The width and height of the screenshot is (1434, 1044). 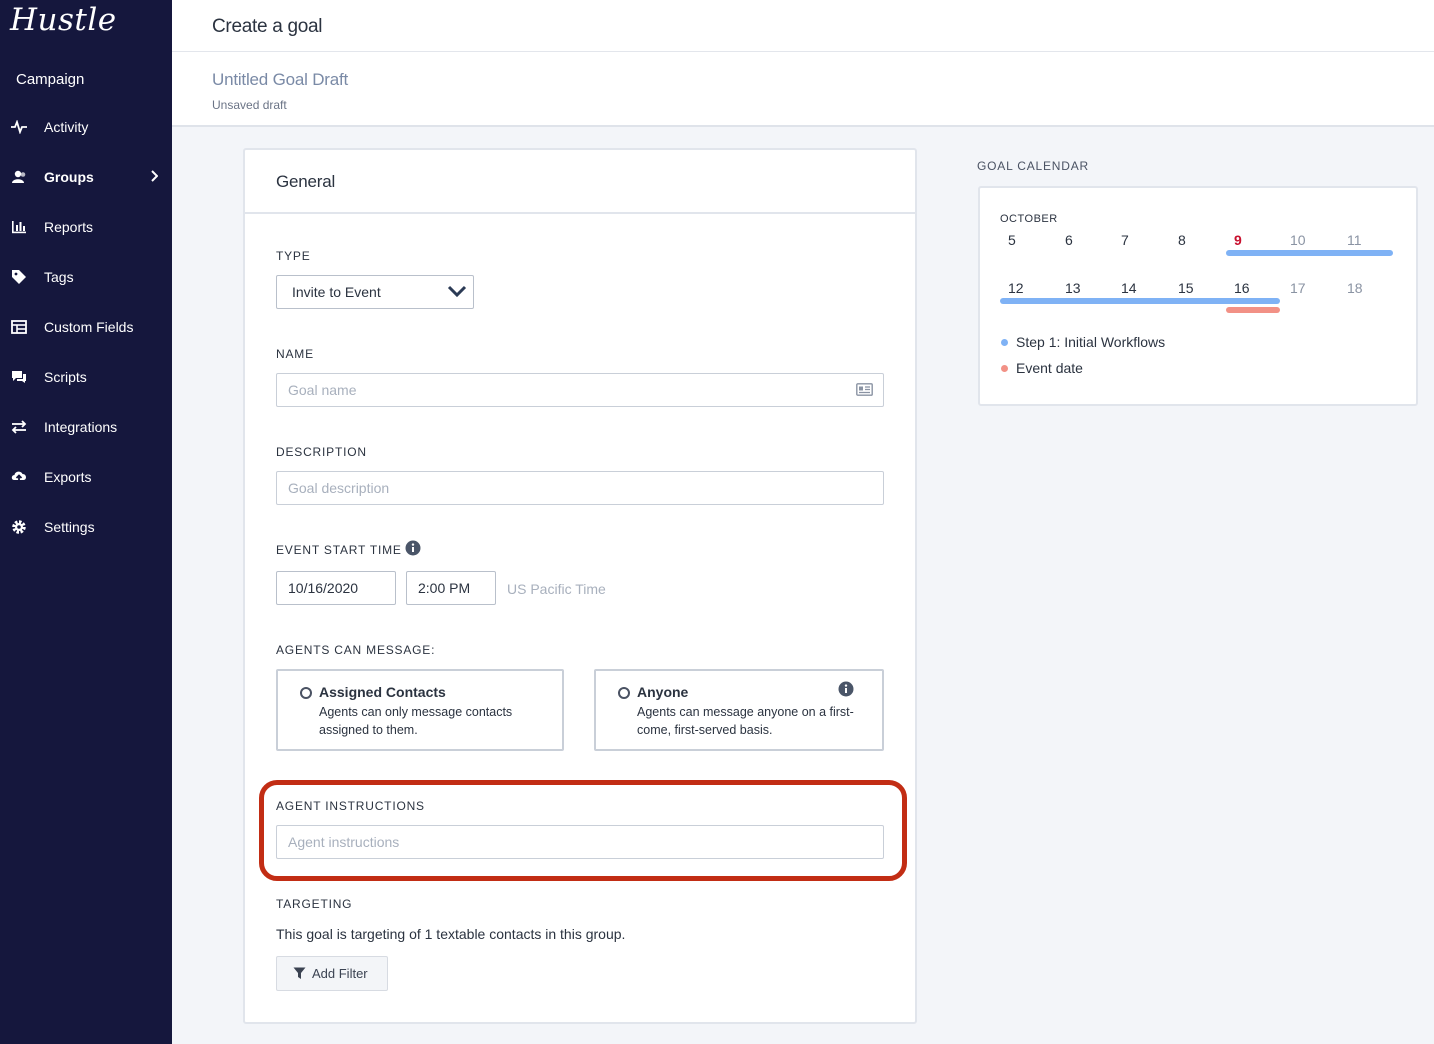 What do you see at coordinates (154, 177) in the screenshot?
I see `chevron-right-icon` at bounding box center [154, 177].